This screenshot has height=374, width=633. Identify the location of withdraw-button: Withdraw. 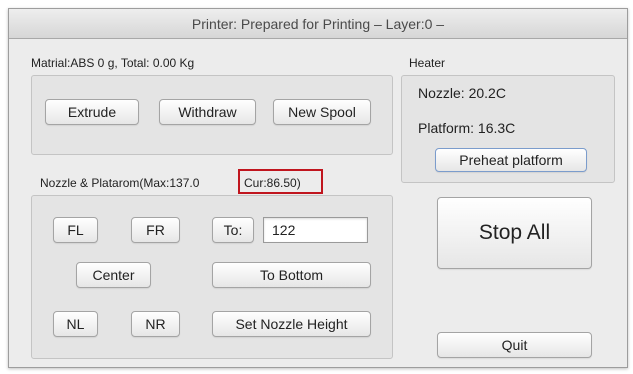
(207, 112).